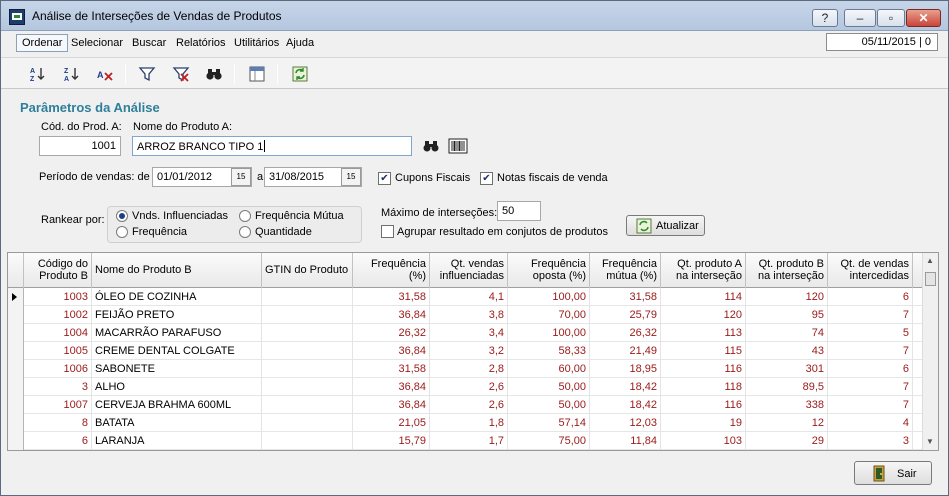  I want to click on header-qt-prod-a: Qt. produto A na interseção, so click(703, 270).